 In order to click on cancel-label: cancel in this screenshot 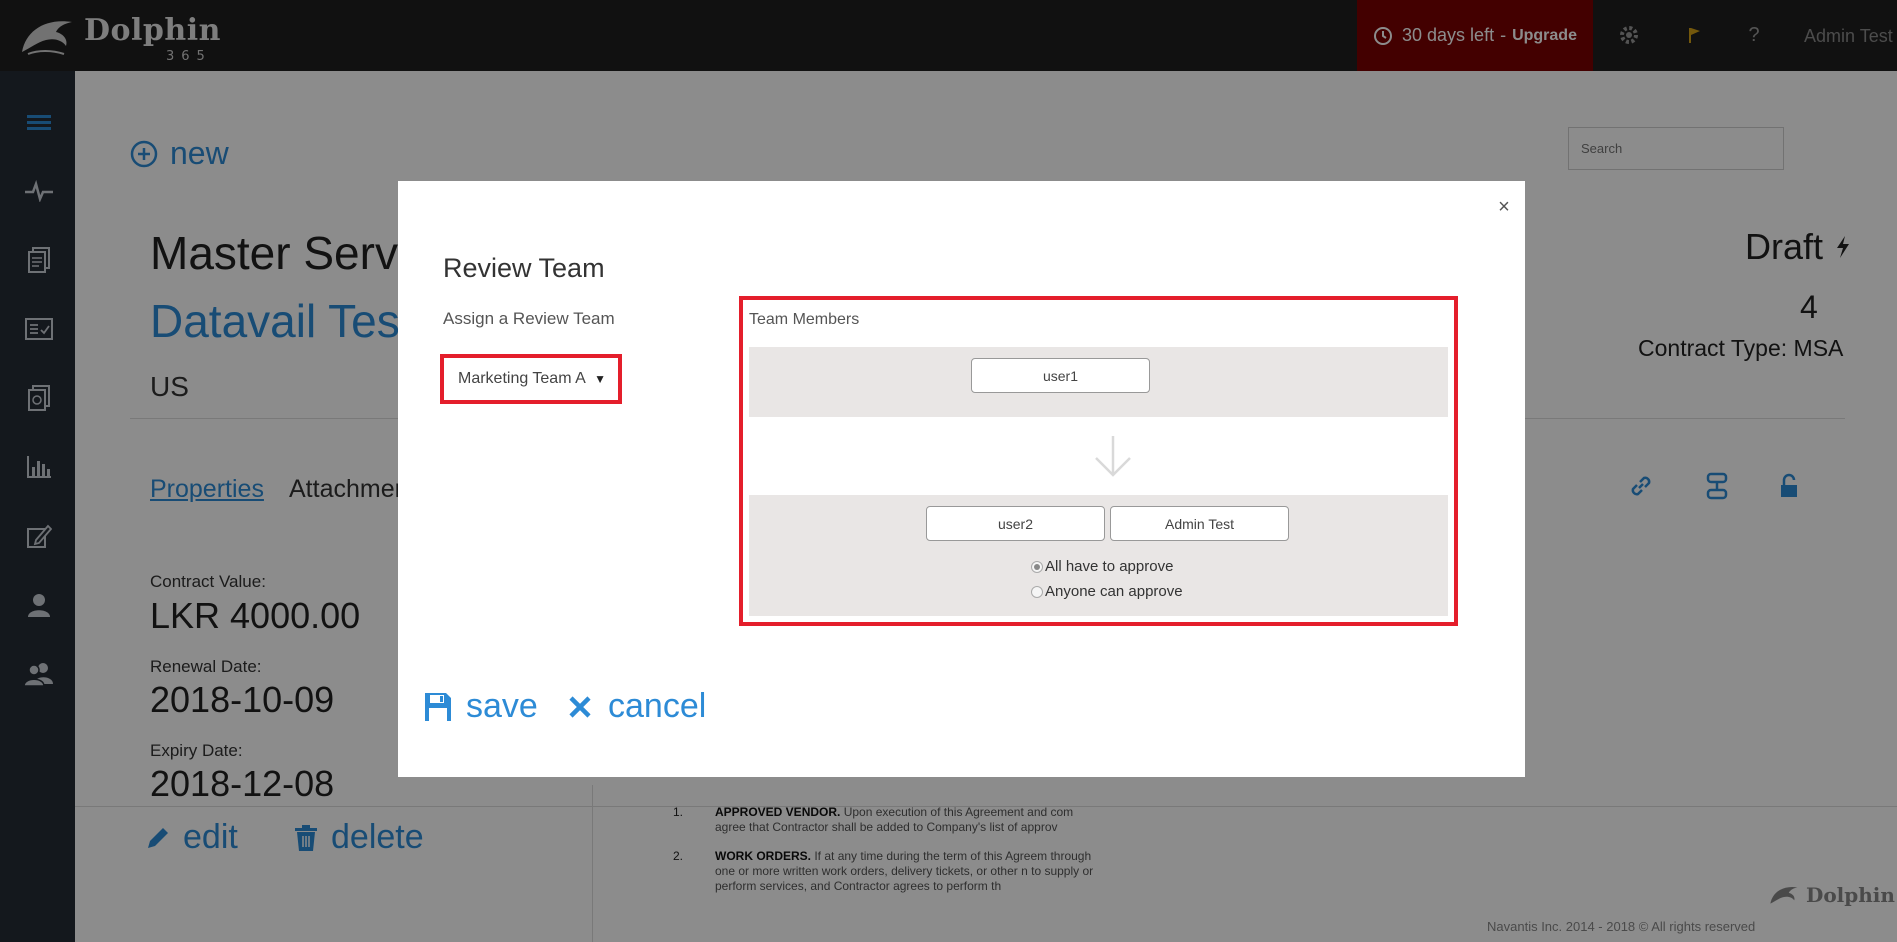, I will do `click(657, 706)`.